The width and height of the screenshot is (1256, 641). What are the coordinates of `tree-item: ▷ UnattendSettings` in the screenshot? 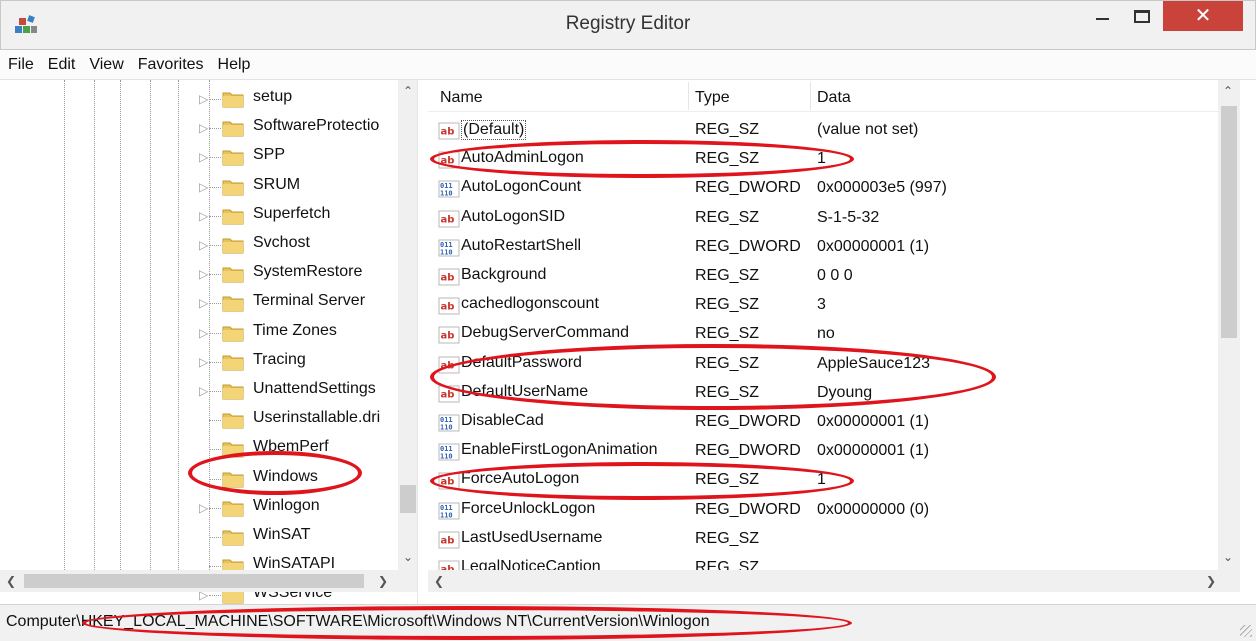 It's located at (200, 392).